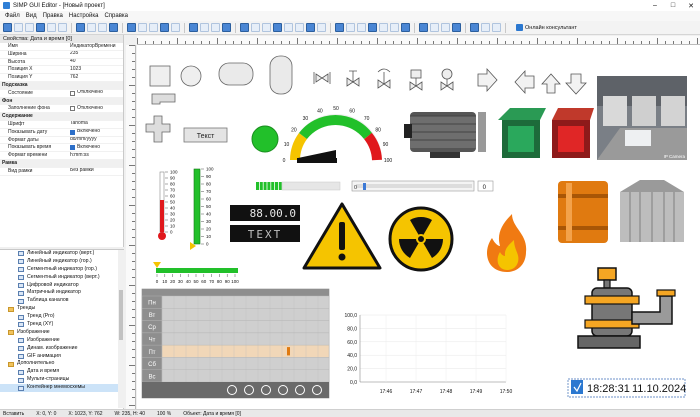 The image size is (700, 417). Describe the element at coordinates (655, 6) in the screenshot. I see `minimize-button: –` at that location.